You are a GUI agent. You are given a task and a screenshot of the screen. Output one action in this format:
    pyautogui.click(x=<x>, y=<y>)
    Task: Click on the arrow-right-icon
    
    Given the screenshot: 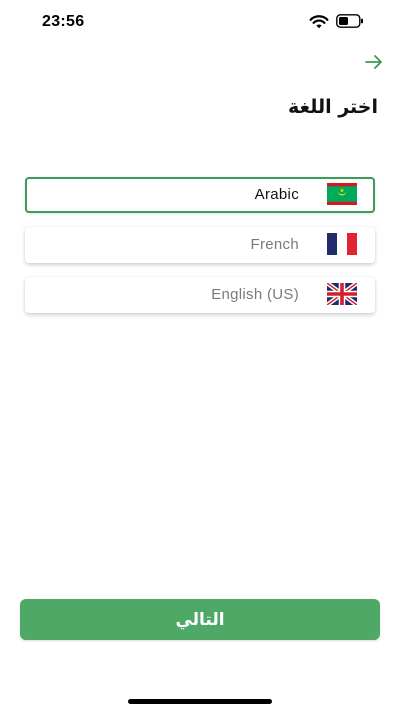 What is the action you would take?
    pyautogui.click(x=374, y=62)
    